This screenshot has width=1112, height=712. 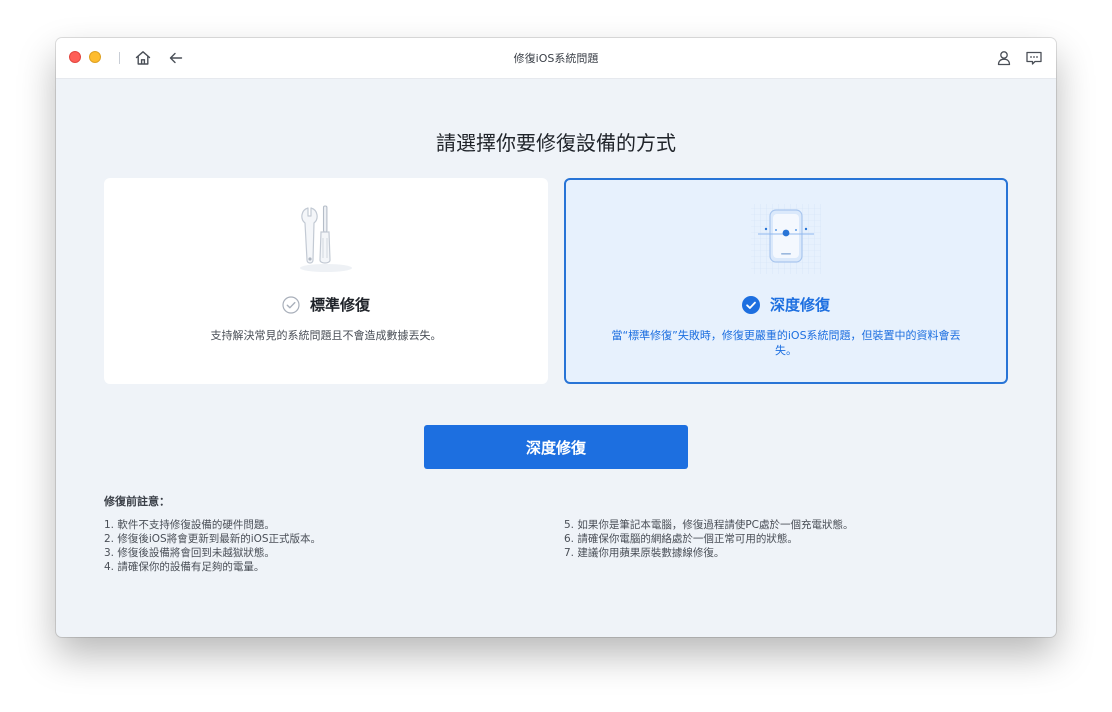 What do you see at coordinates (709, 525) in the screenshot?
I see `note-item: 5. 如果你是筆記本電腦，修復過程請使PC處於一個充電狀態。` at bounding box center [709, 525].